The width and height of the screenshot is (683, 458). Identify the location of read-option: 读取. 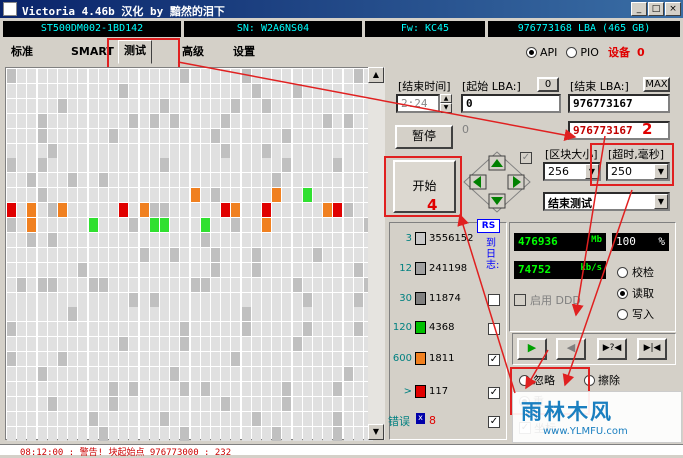
(635, 293).